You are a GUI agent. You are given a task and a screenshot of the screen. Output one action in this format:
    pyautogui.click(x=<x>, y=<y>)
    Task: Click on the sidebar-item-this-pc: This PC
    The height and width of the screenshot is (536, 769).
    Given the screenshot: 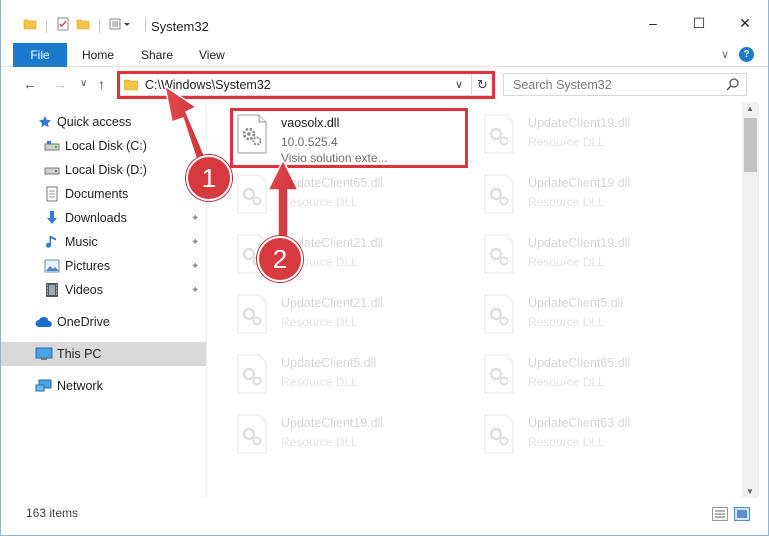 What is the action you would take?
    pyautogui.click(x=103, y=354)
    